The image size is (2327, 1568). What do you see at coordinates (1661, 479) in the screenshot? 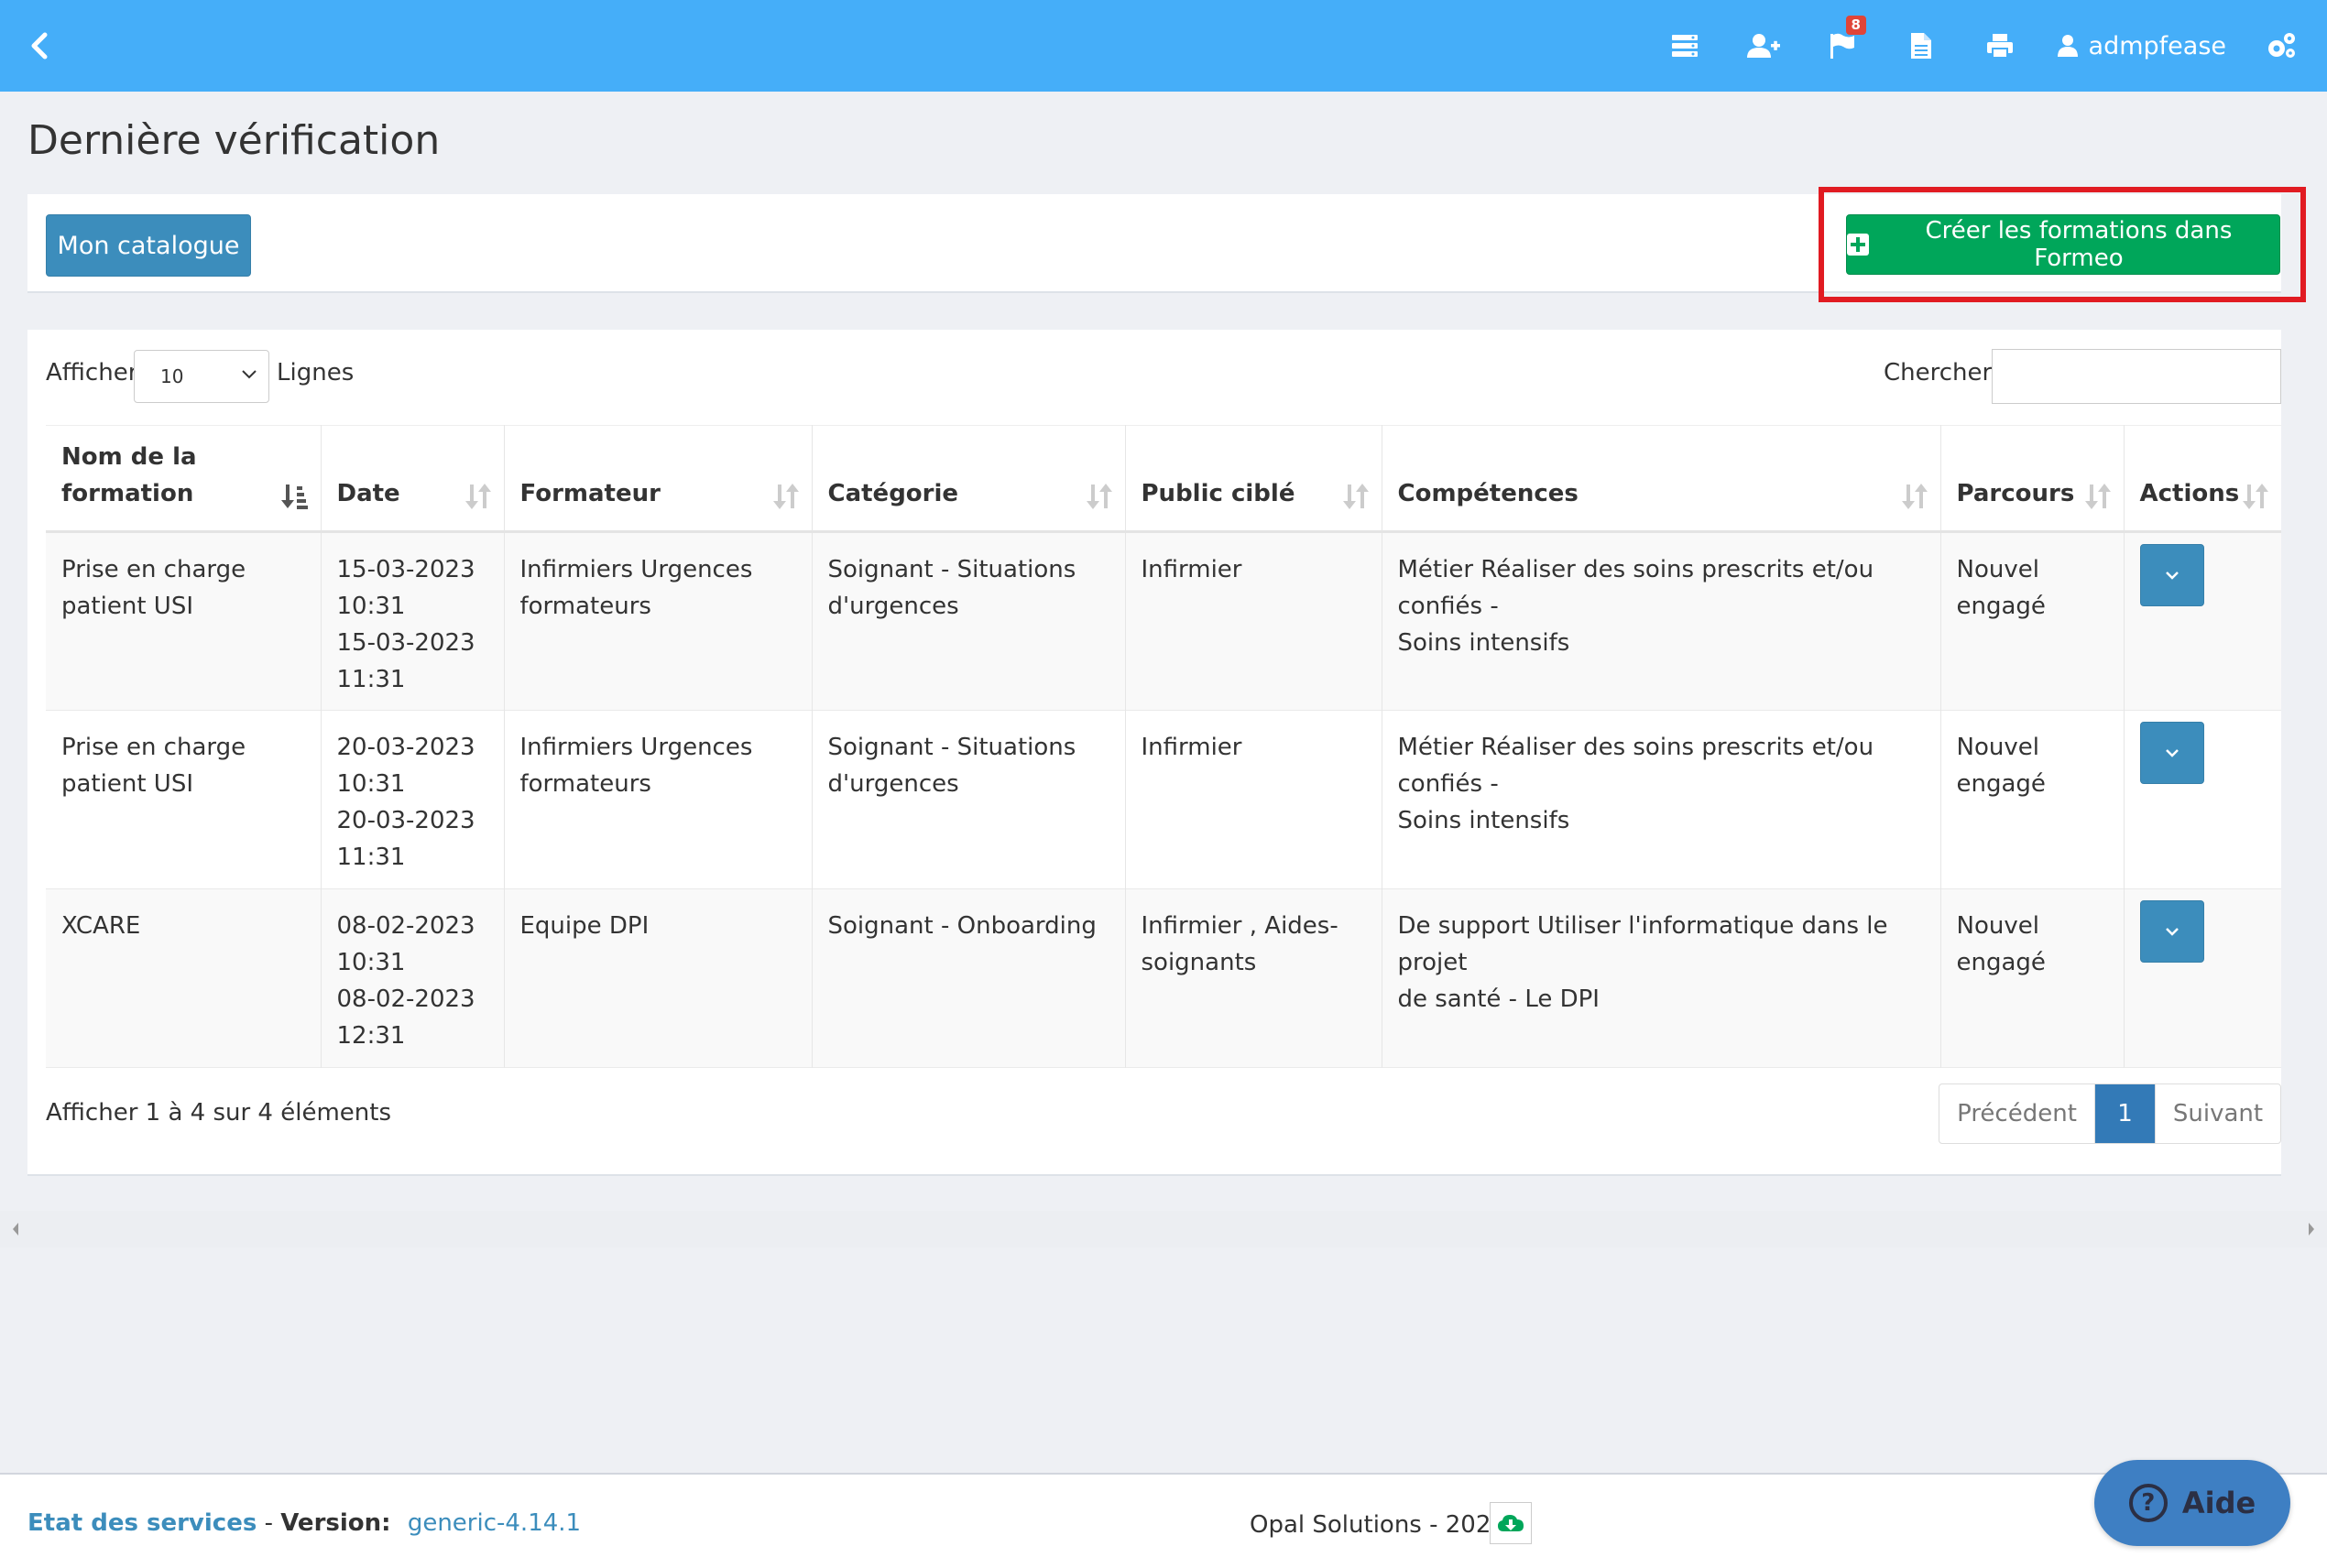
I see `column-header-skills: Compétences` at bounding box center [1661, 479].